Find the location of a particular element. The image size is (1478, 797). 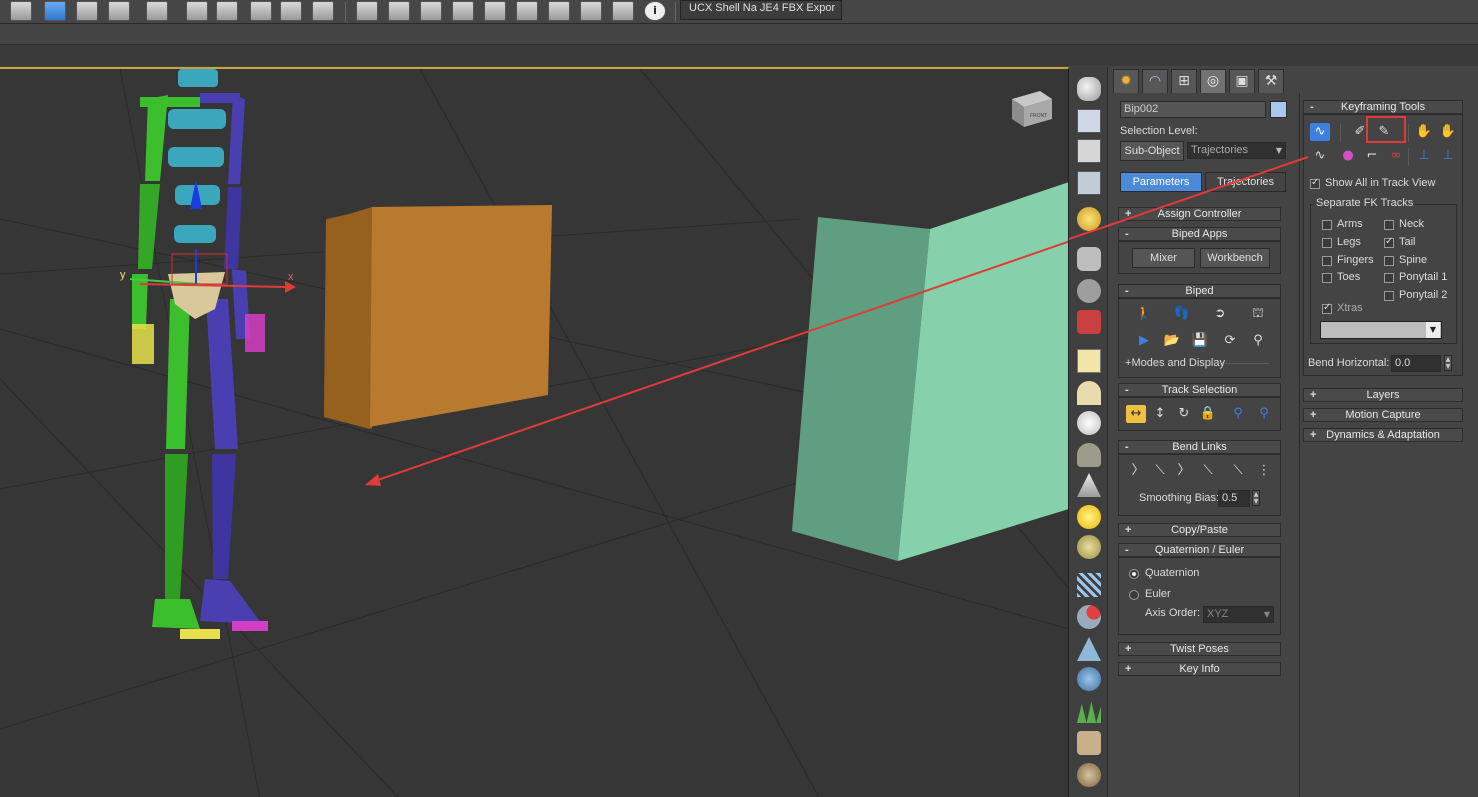

layers-rollout: + Layers is located at coordinates (1383, 395).